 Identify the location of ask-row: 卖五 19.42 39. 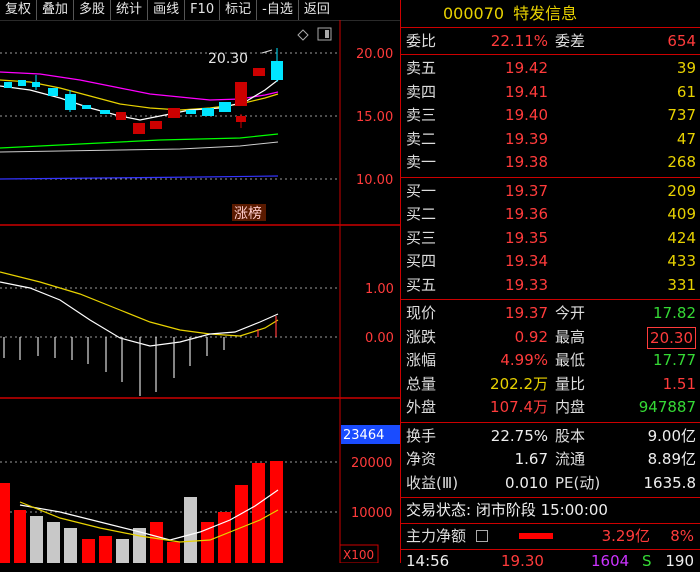
(550, 69).